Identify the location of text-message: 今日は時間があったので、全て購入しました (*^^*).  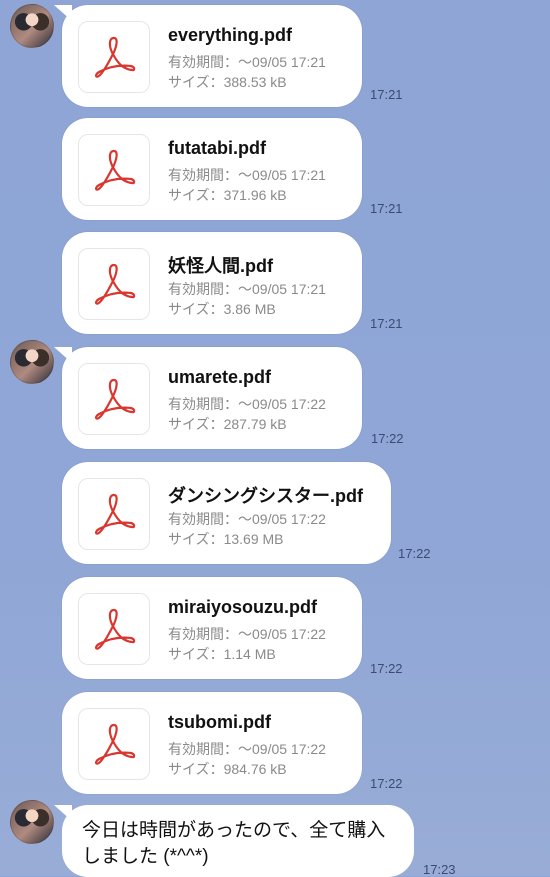
(234, 841).